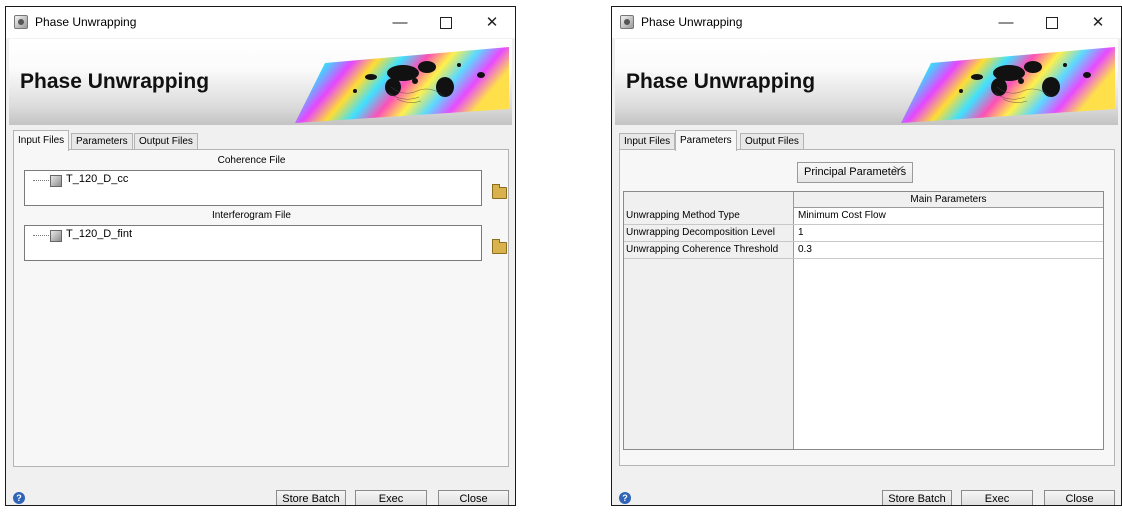  I want to click on coherence-file-label: Coherence File, so click(251, 160).